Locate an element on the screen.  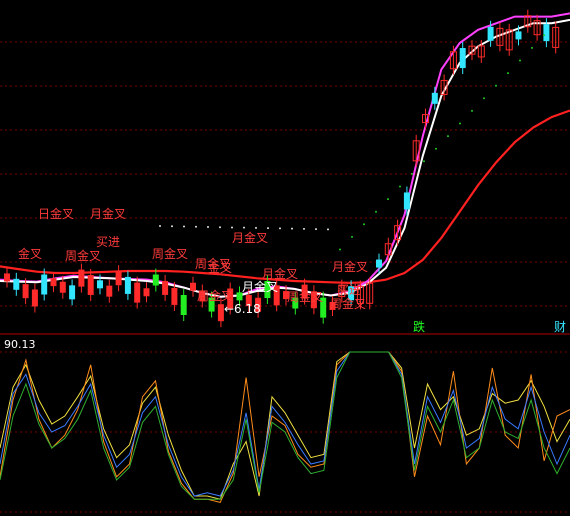
fall-badge: 跌 is located at coordinates (419, 327).